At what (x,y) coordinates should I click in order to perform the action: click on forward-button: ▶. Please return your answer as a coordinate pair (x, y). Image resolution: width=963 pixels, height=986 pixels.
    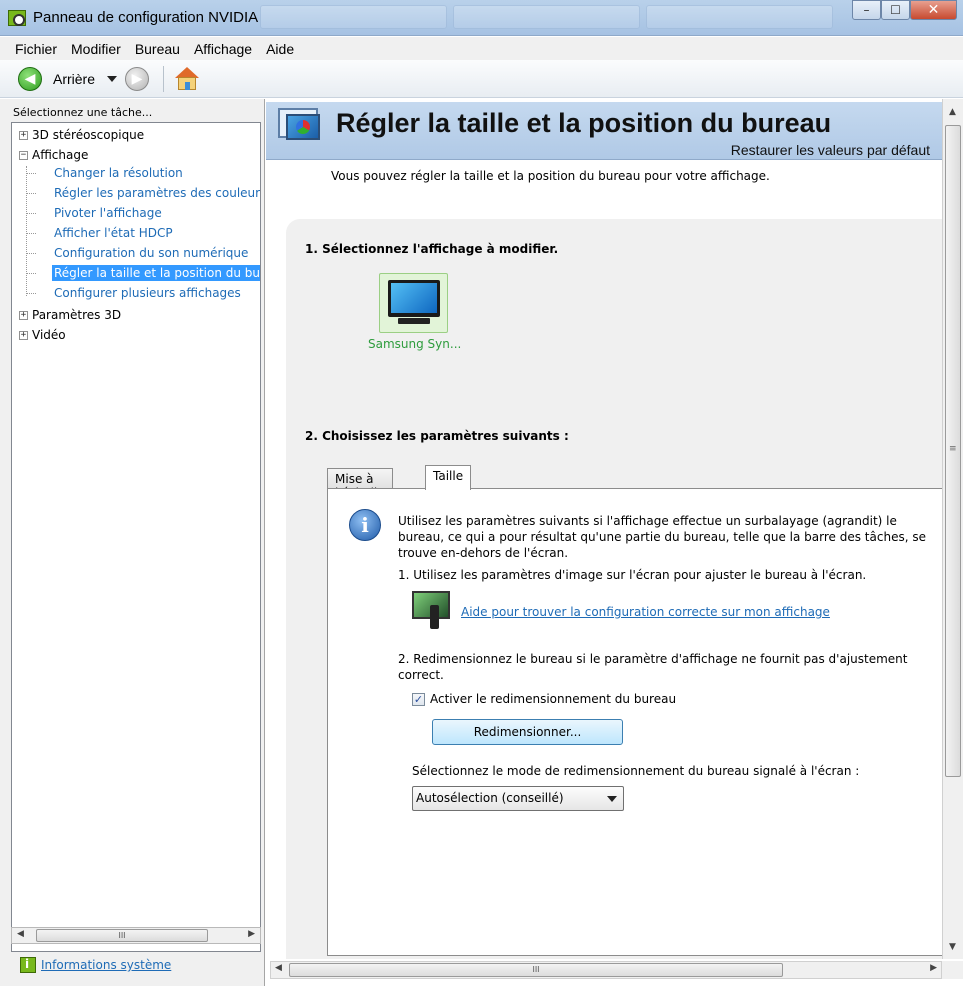
    Looking at the image, I should click on (137, 78).